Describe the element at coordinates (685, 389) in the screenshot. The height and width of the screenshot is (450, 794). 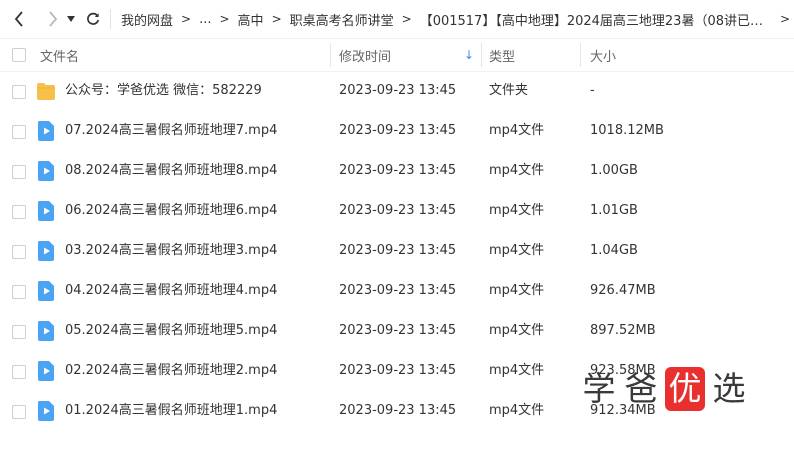
I see `watermark-char-highlight: 优` at that location.